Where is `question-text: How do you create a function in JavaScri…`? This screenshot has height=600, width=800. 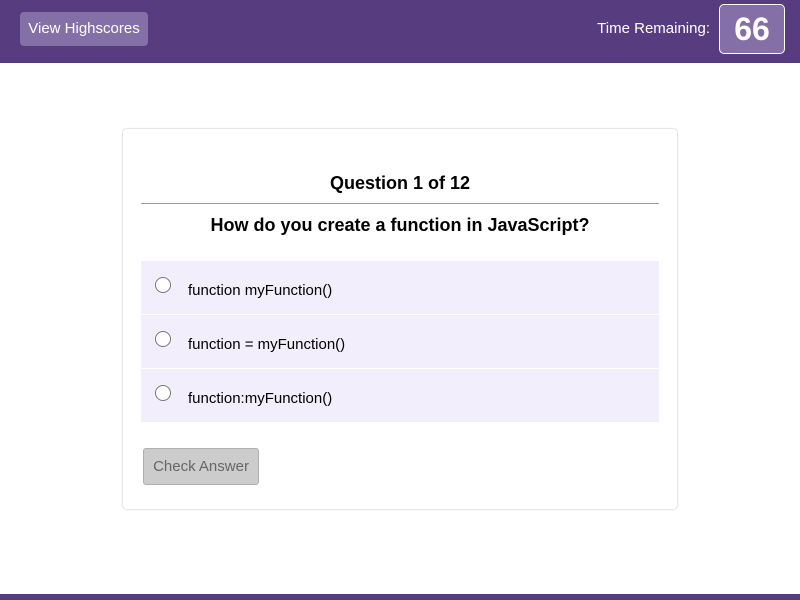
question-text: How do you create a function in JavaScri… is located at coordinates (400, 225).